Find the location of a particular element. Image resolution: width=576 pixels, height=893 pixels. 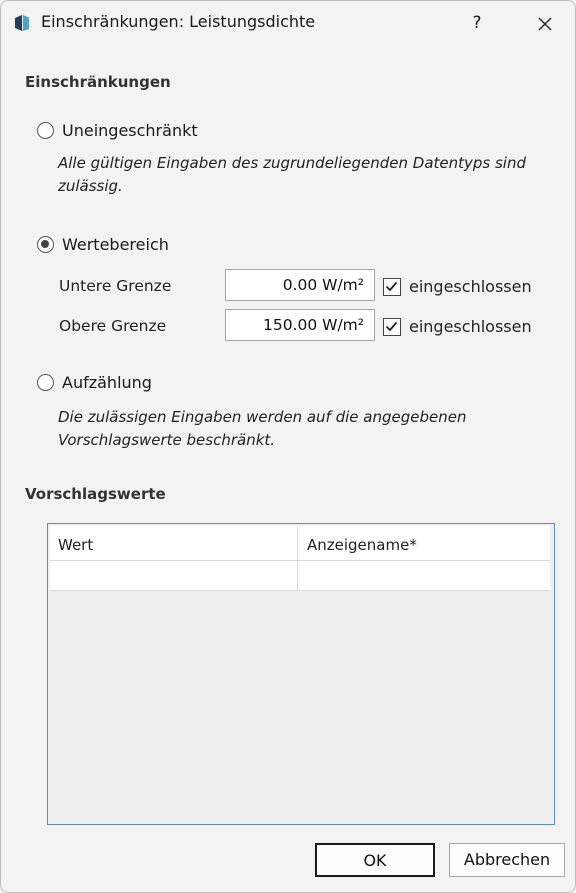

help-button: ? is located at coordinates (477, 23).